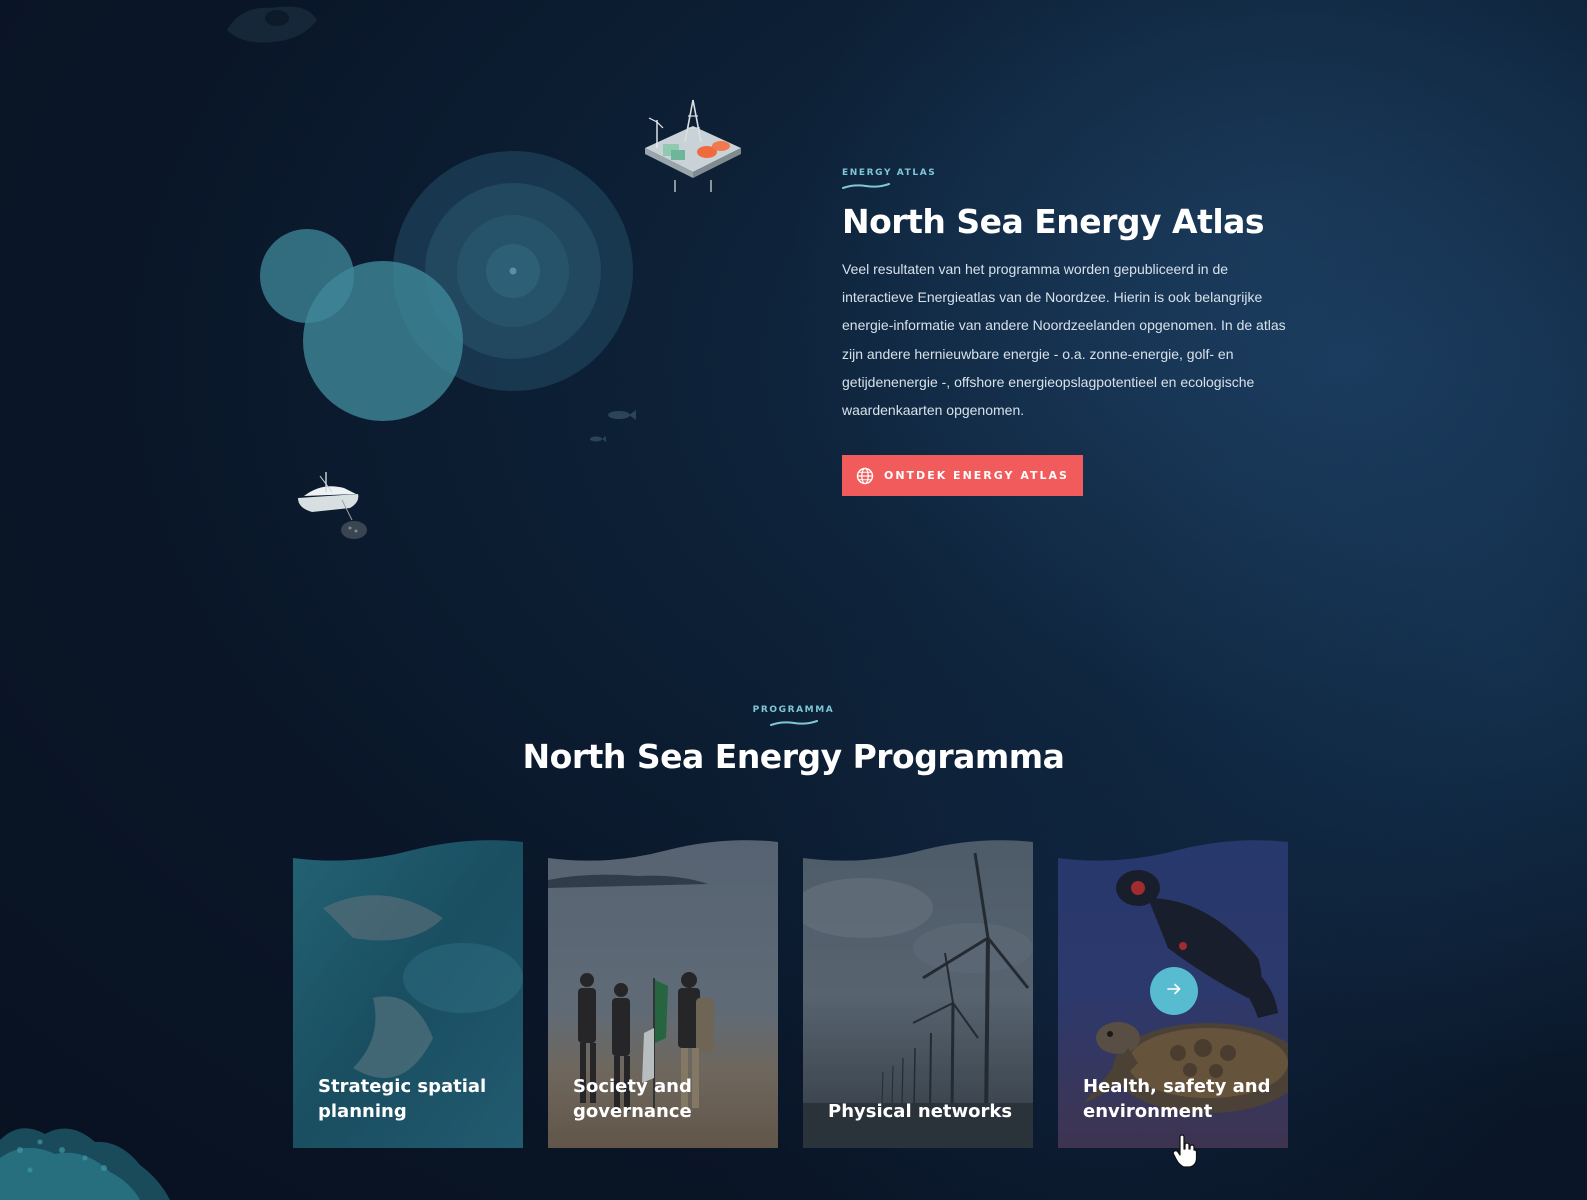  I want to click on card-label: Health, safety and environment, so click(1177, 1099).